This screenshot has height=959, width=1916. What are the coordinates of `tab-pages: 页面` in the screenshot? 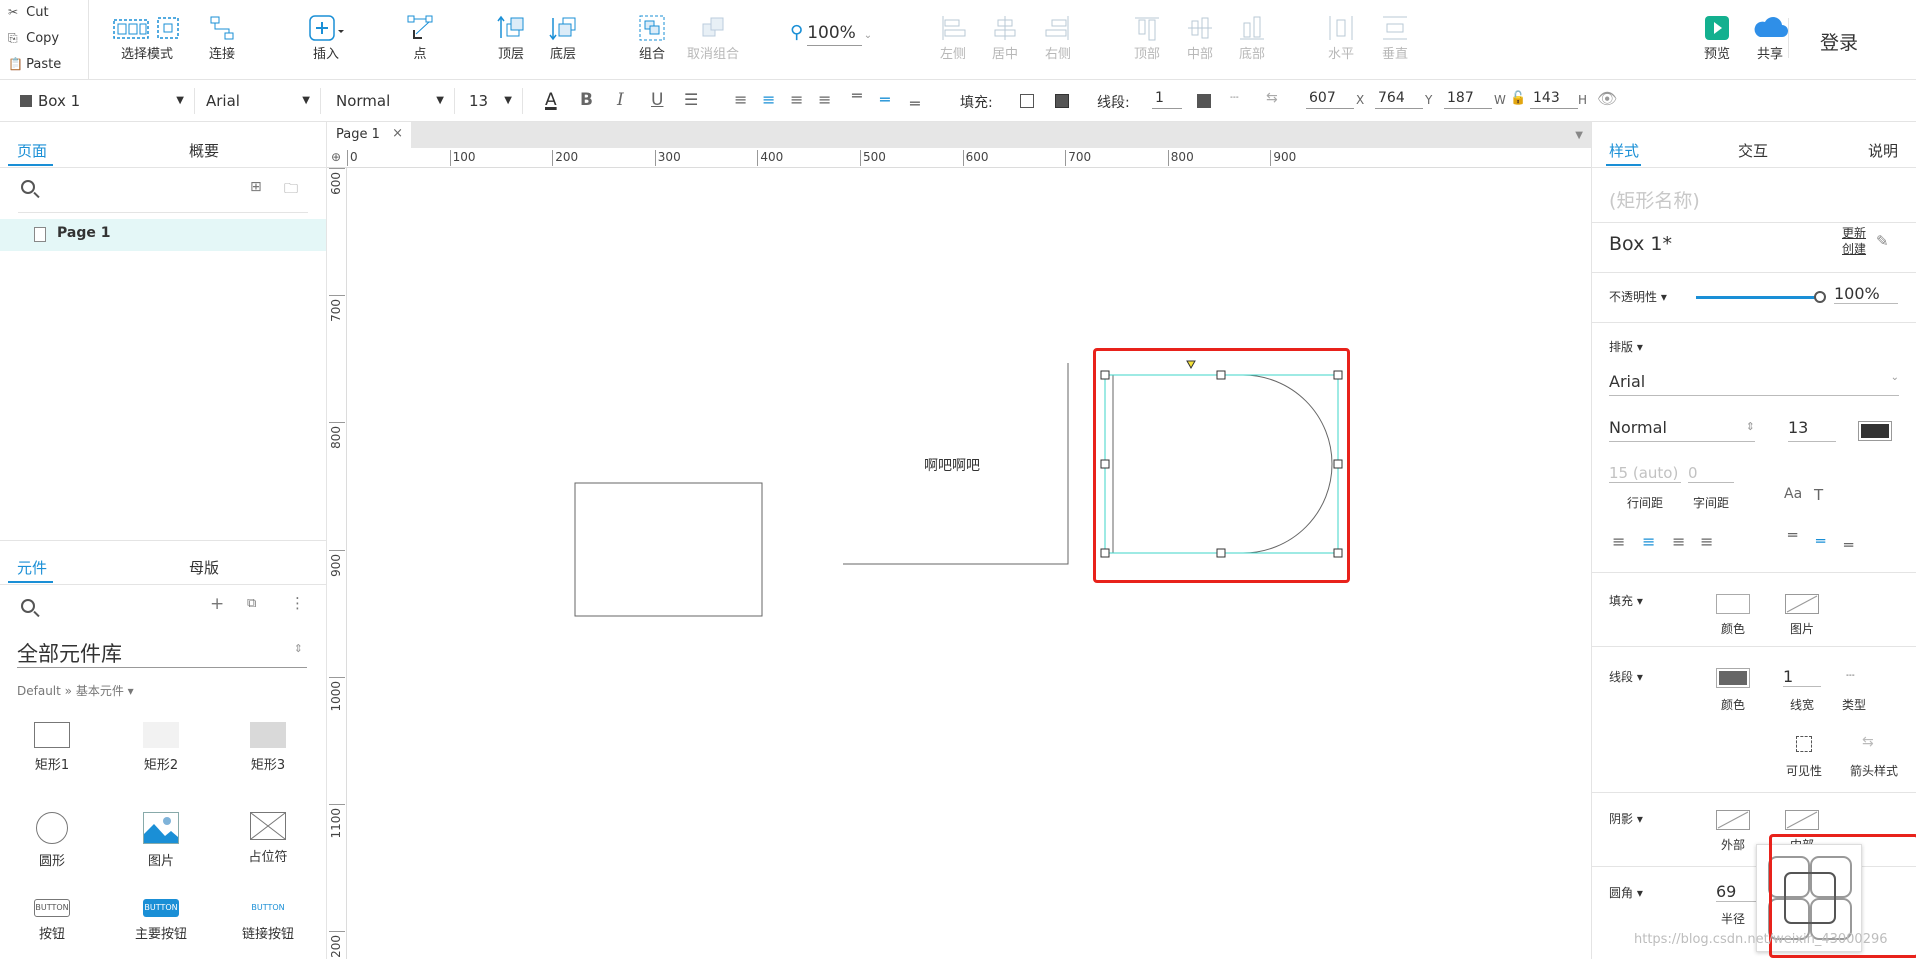 It's located at (32, 150).